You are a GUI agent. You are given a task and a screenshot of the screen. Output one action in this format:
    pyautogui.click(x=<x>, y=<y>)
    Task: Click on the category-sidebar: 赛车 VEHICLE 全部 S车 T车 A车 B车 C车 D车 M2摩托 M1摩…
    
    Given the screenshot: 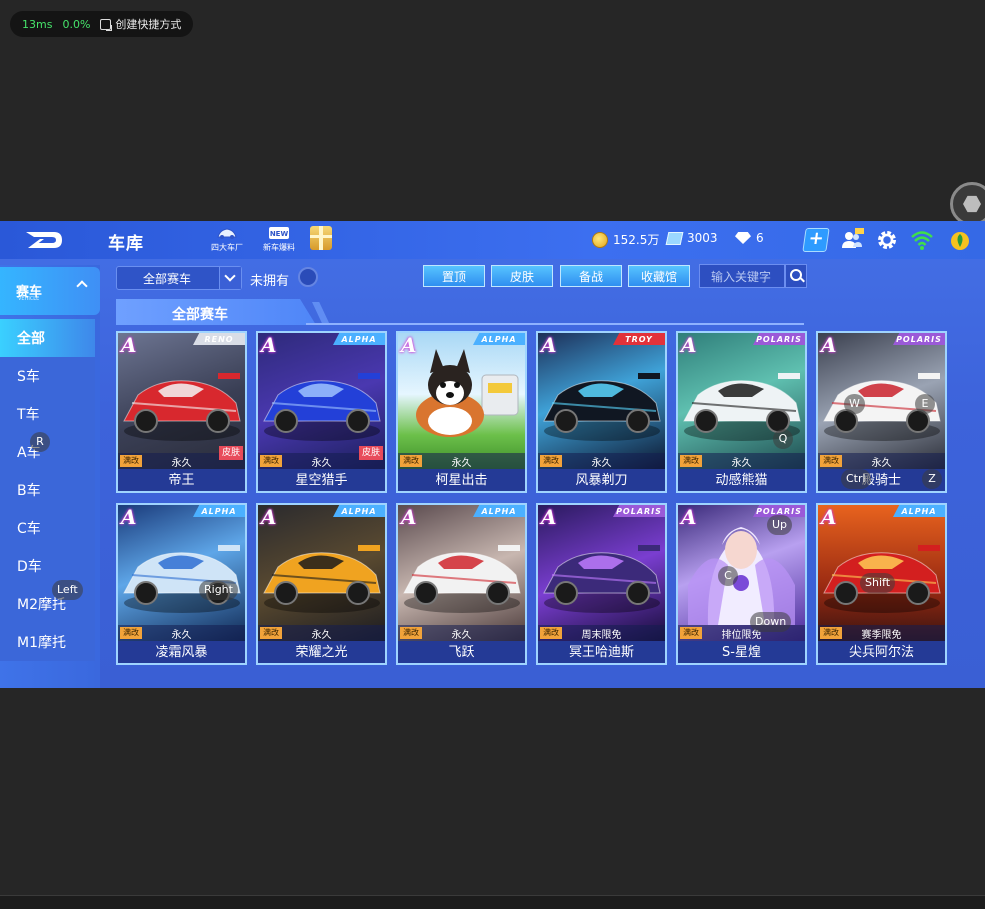 What is the action you would take?
    pyautogui.click(x=50, y=476)
    